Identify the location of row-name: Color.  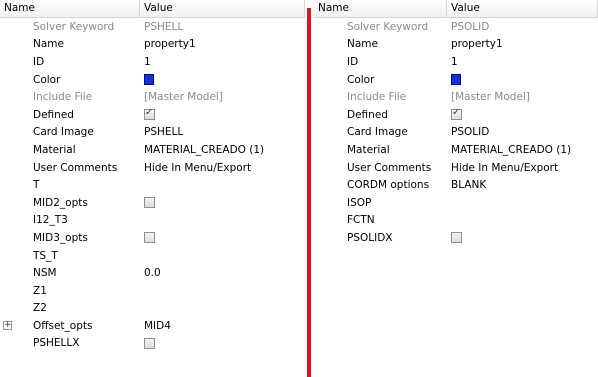
(47, 79).